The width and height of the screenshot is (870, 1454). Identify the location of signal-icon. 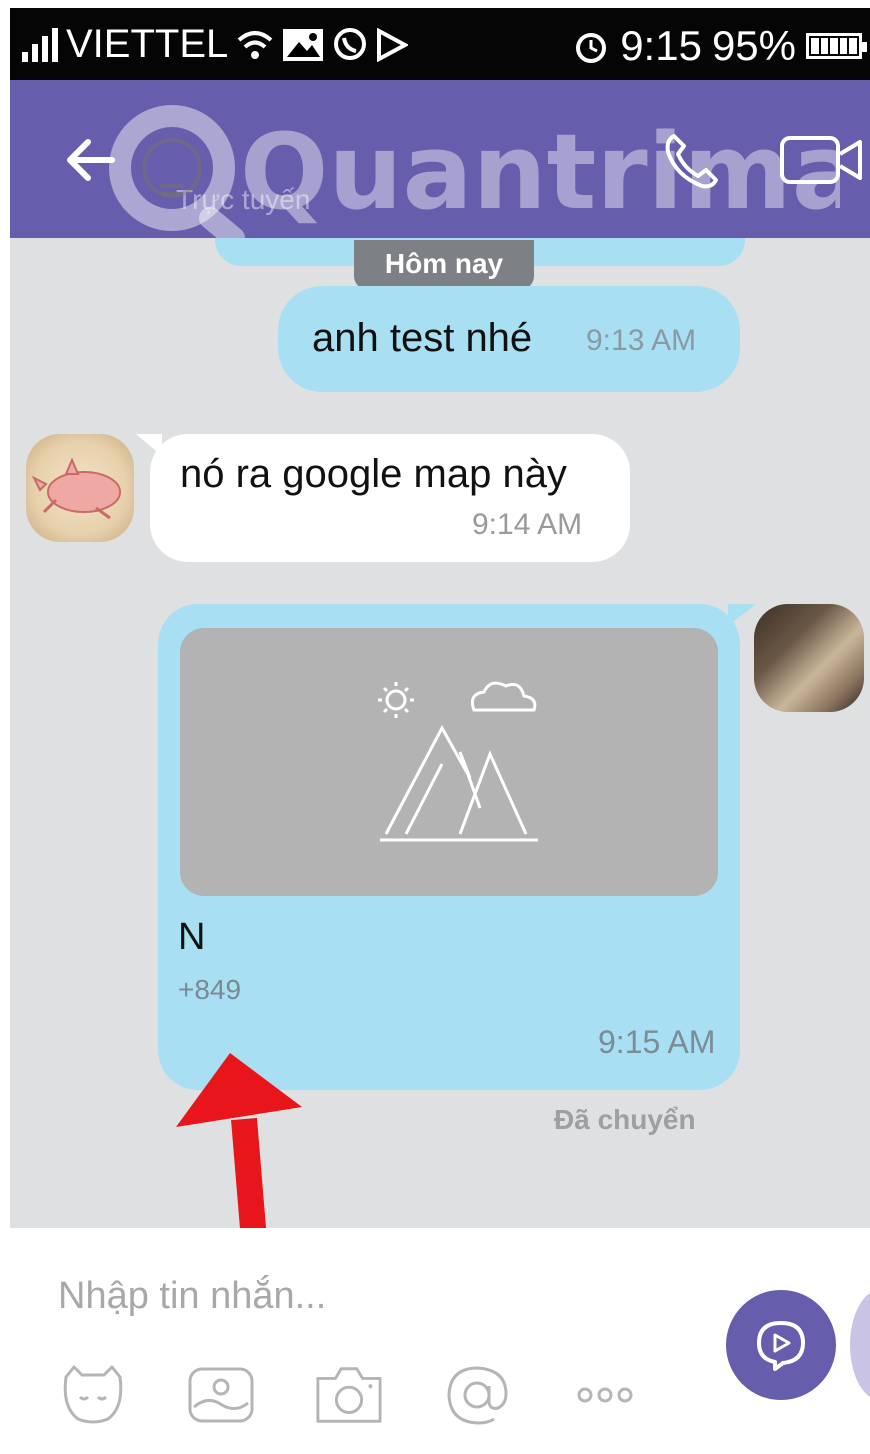
(40, 44).